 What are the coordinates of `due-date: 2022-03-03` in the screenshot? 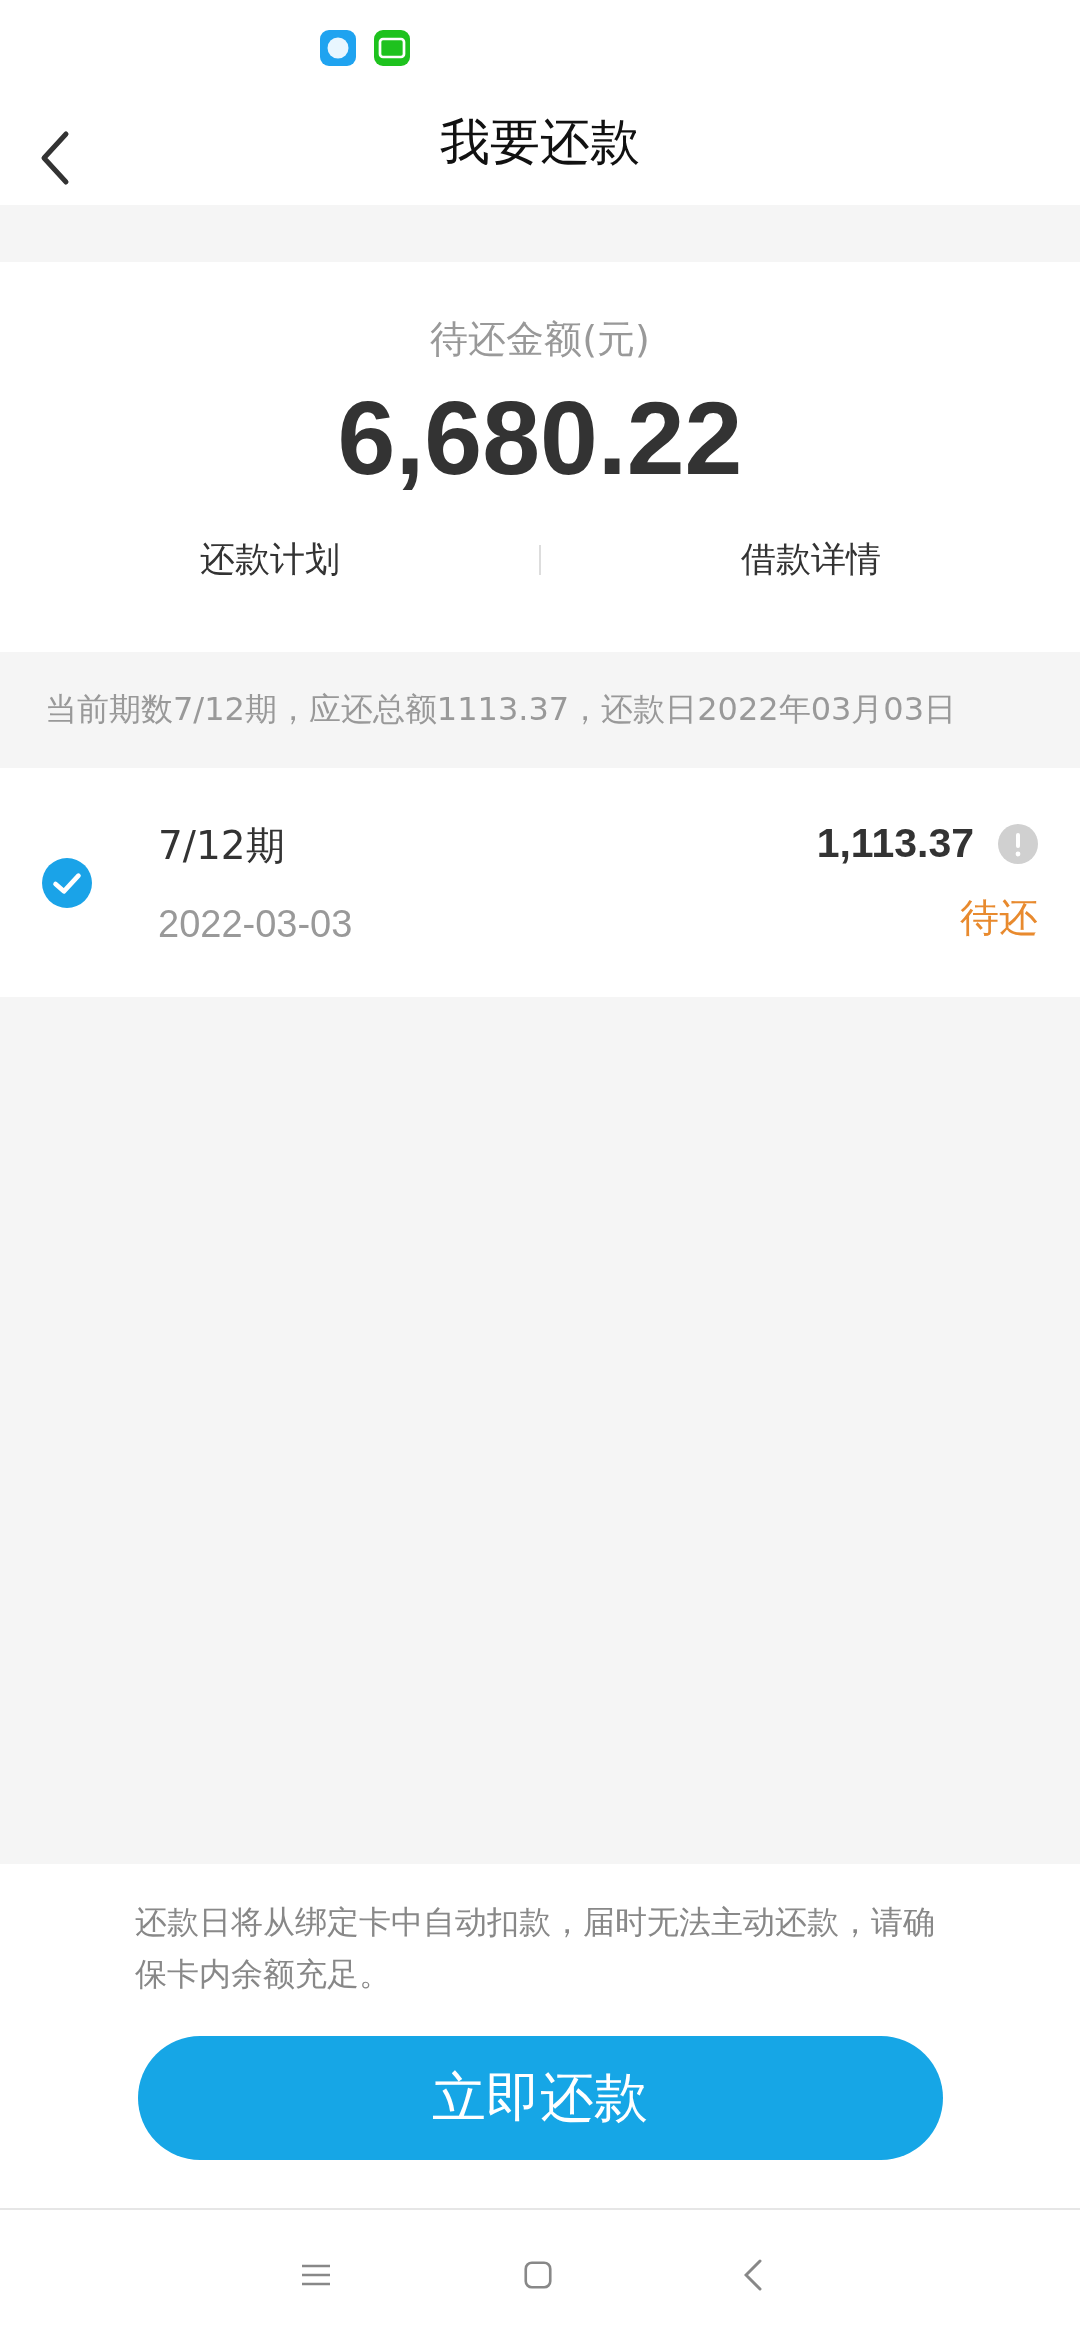 It's located at (256, 924).